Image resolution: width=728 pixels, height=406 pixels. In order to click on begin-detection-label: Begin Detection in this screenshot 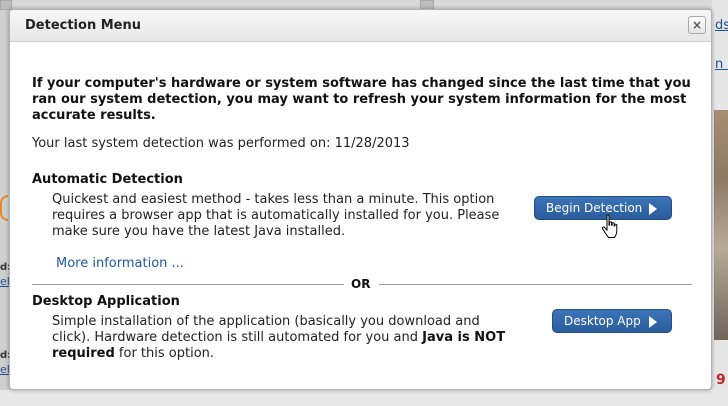, I will do `click(594, 208)`.